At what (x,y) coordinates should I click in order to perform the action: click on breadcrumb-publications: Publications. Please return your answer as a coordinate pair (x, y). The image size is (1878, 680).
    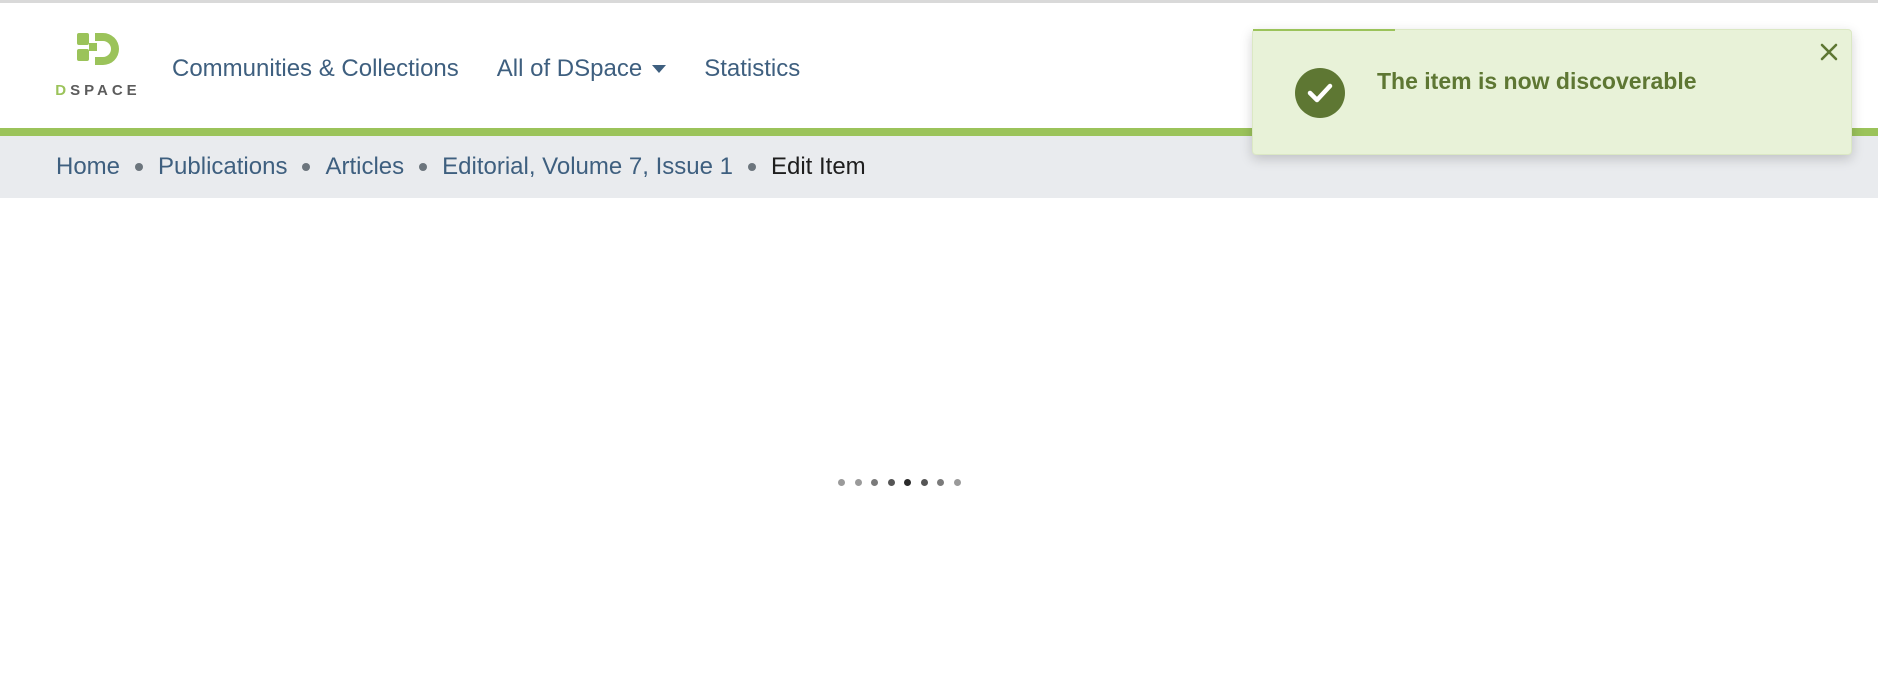
    Looking at the image, I should click on (222, 167).